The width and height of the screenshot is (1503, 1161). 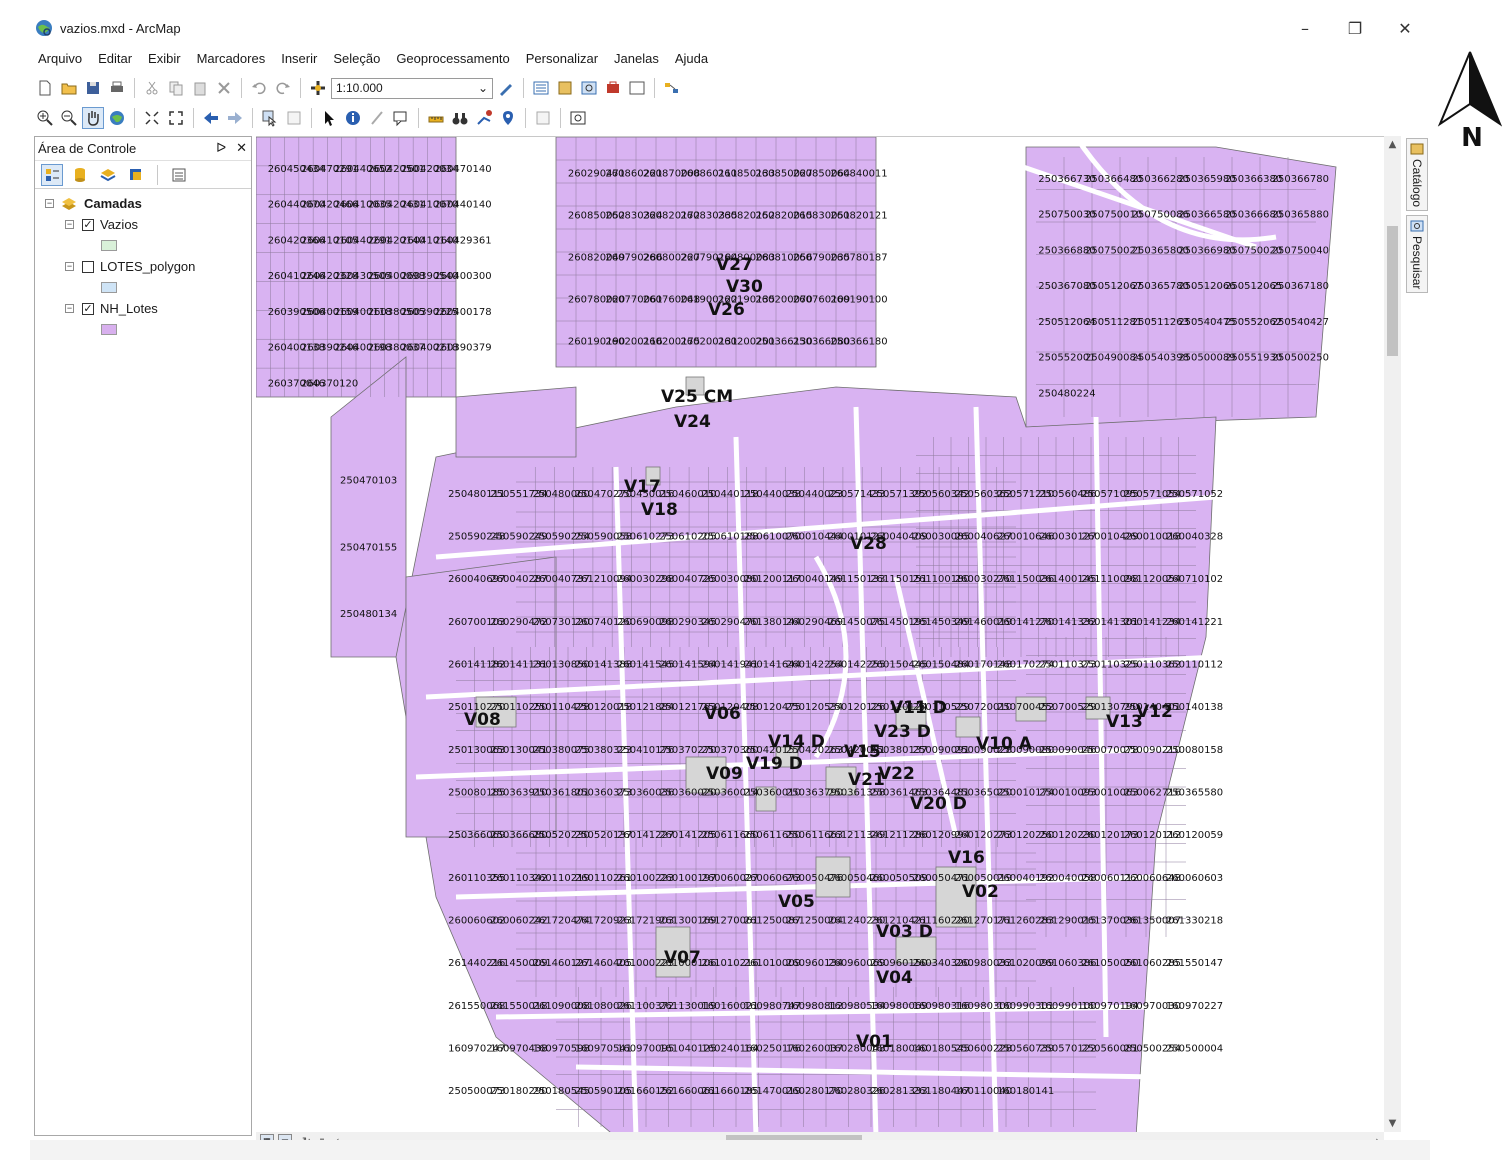 I want to click on table-of-contents-button, so click(x=541, y=88).